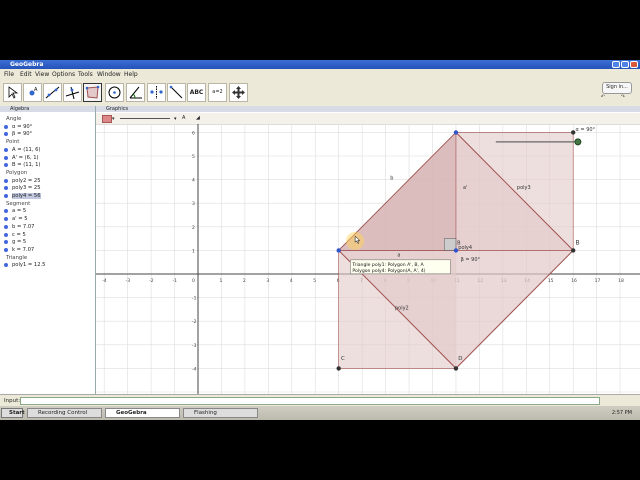 The width and height of the screenshot is (640, 480). Describe the element at coordinates (109, 74) in the screenshot. I see `menu-window: Window` at that location.